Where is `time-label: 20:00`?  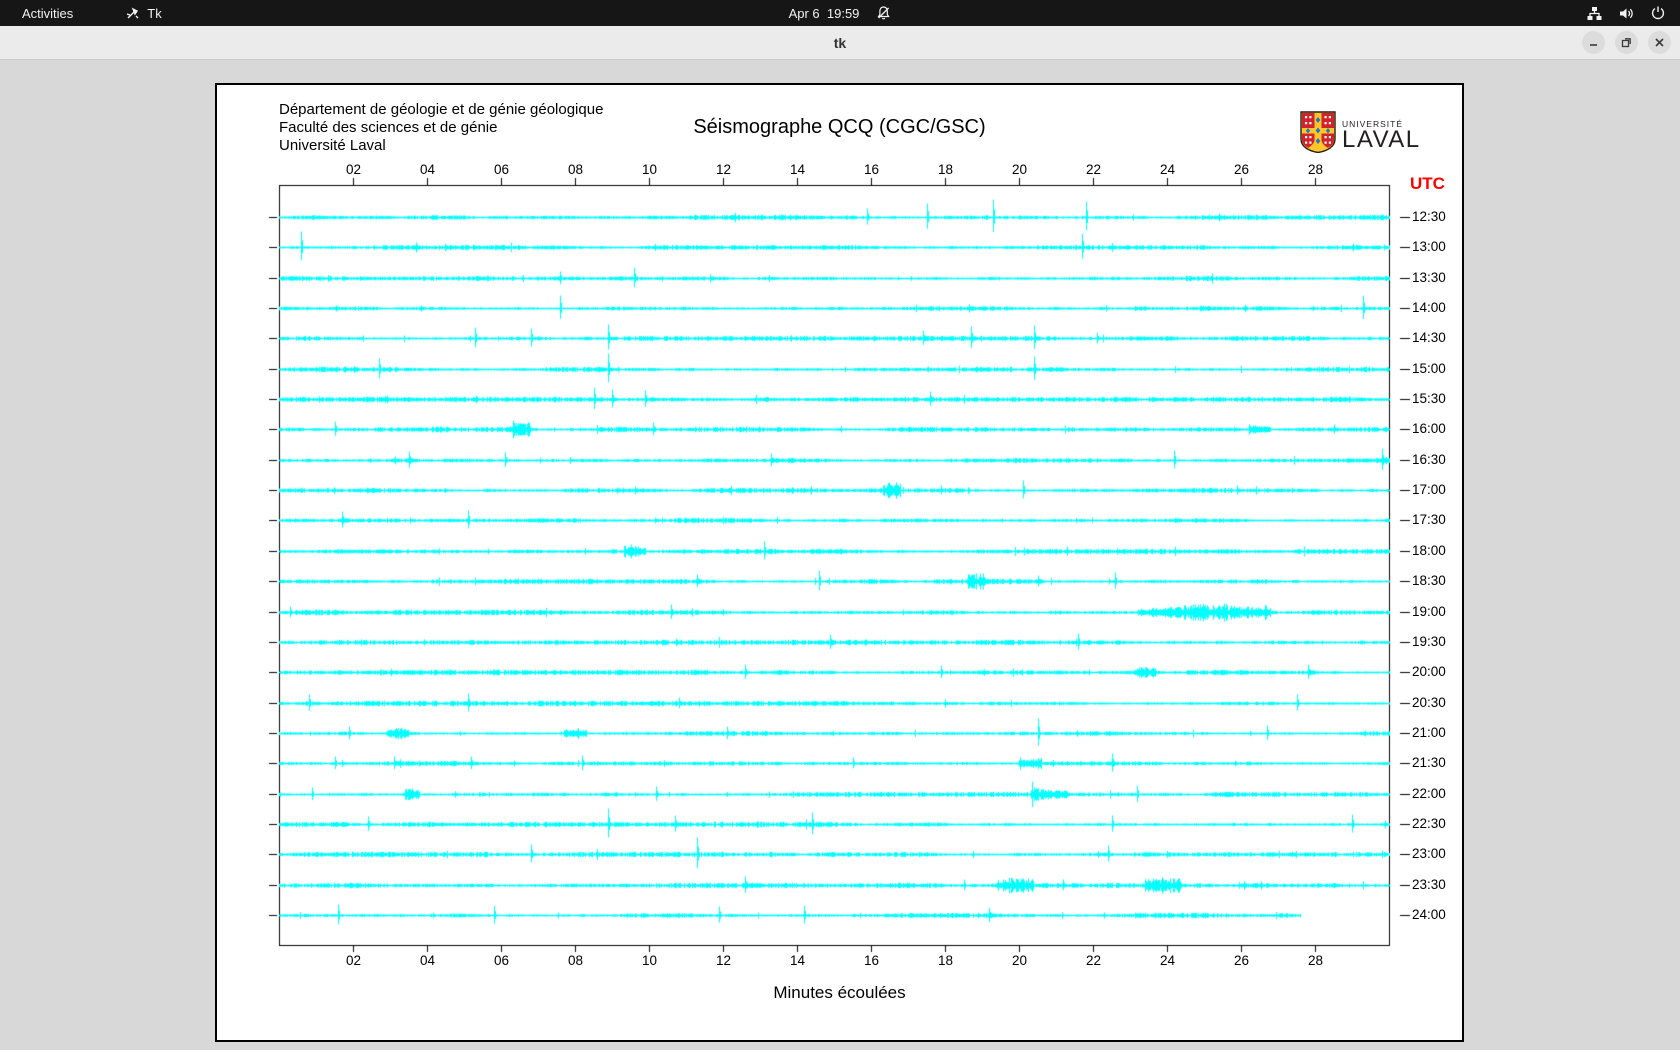 time-label: 20:00 is located at coordinates (1429, 671).